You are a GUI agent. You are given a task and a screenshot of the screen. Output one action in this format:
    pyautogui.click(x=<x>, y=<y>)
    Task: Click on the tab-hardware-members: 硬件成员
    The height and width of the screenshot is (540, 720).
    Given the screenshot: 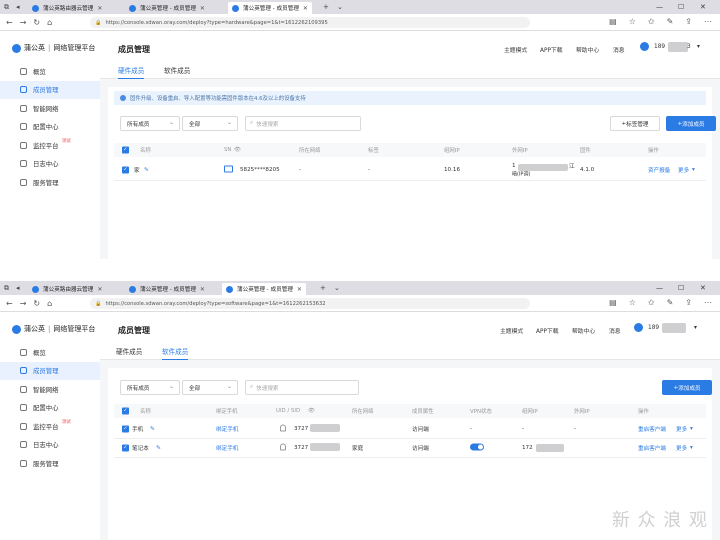 What is the action you would take?
    pyautogui.click(x=129, y=353)
    